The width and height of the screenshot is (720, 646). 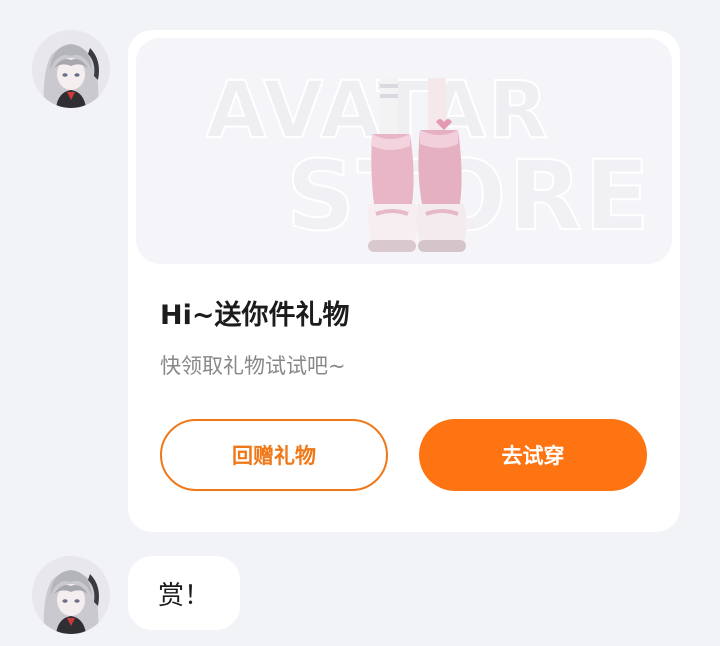 I want to click on return-gift-button: 回赠礼物, so click(x=274, y=455).